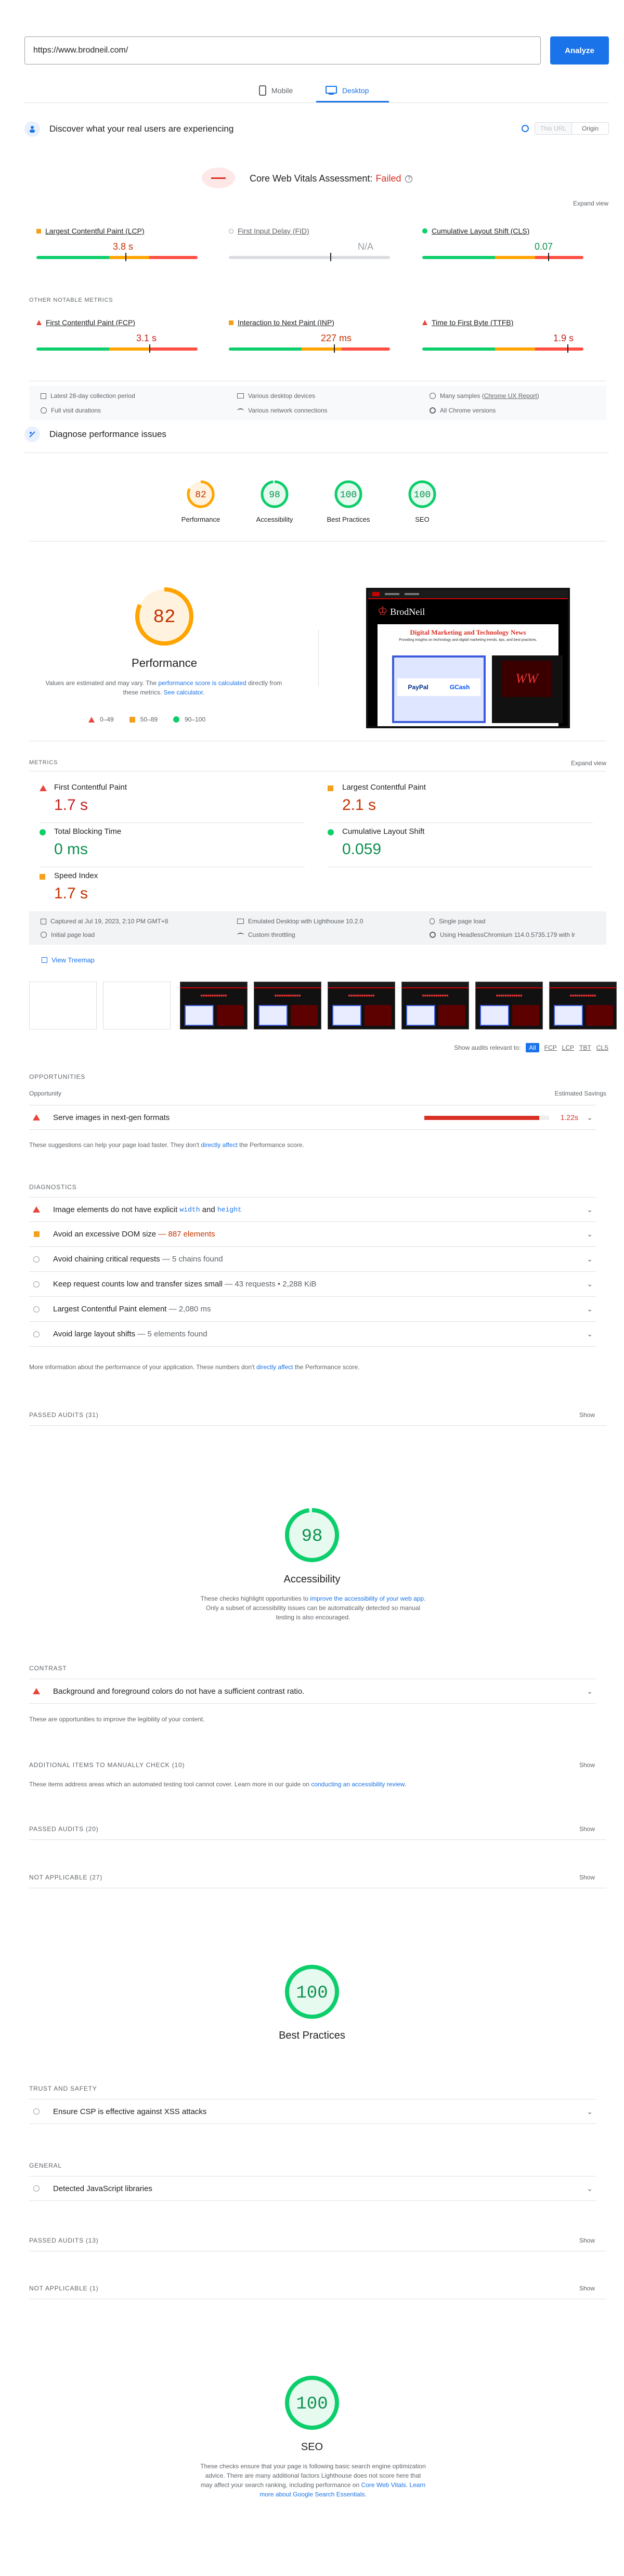 Image resolution: width=624 pixels, height=2576 pixels. What do you see at coordinates (312, 1117) in the screenshot?
I see `opportunity-next-gen-images: Serve images in next-gen formats 1.22s ⌄` at bounding box center [312, 1117].